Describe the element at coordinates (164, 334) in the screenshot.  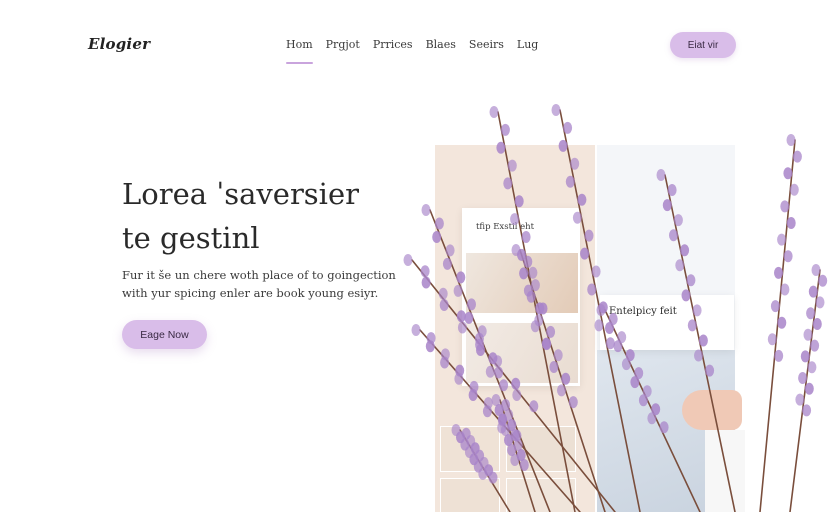
I see `hero-cta-button: Eage Now` at that location.